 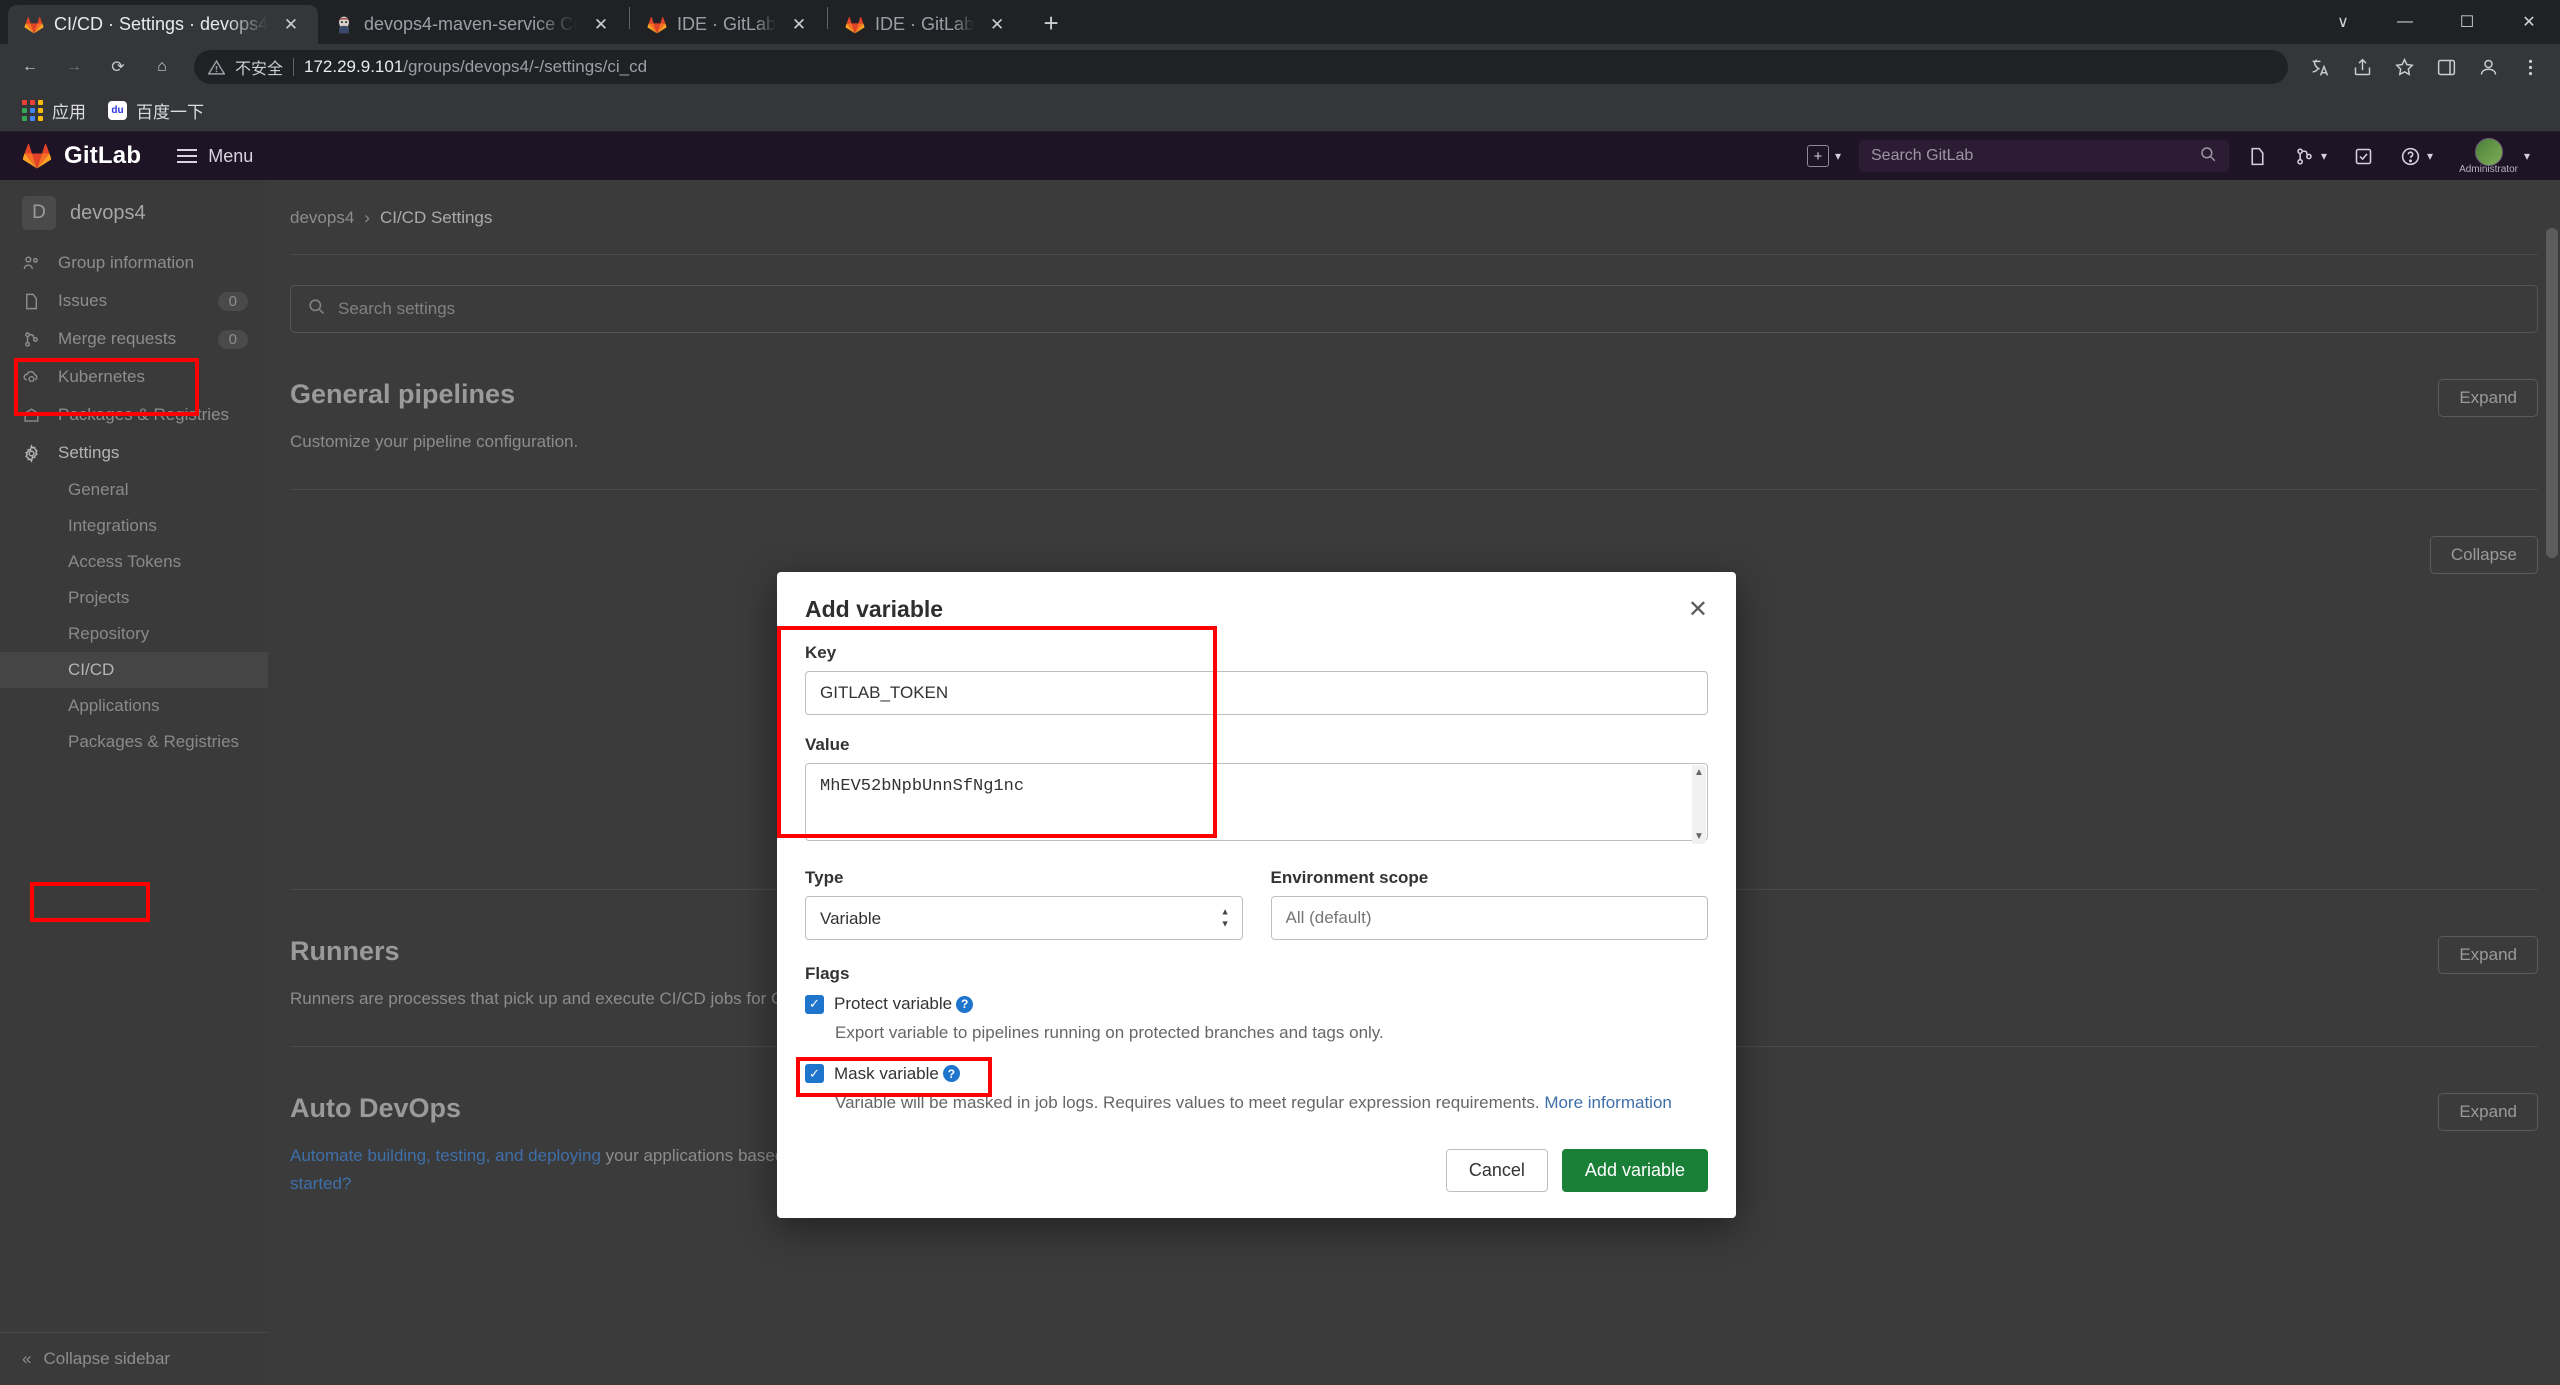 I want to click on scroll-down-icon: ▼, so click(x=1699, y=836).